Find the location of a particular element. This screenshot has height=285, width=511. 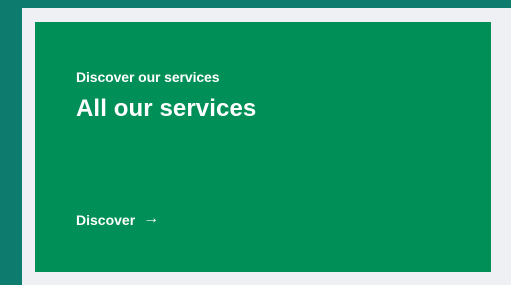

card-eyebrow: Discover our services is located at coordinates (148, 77).